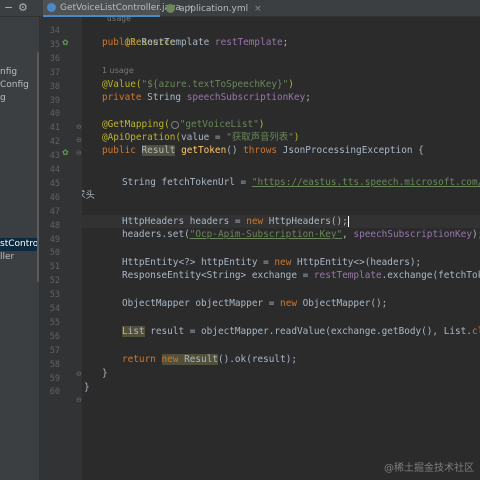 The image size is (480, 480). Describe the element at coordinates (54, 142) in the screenshot. I see `line-number: 42` at that location.